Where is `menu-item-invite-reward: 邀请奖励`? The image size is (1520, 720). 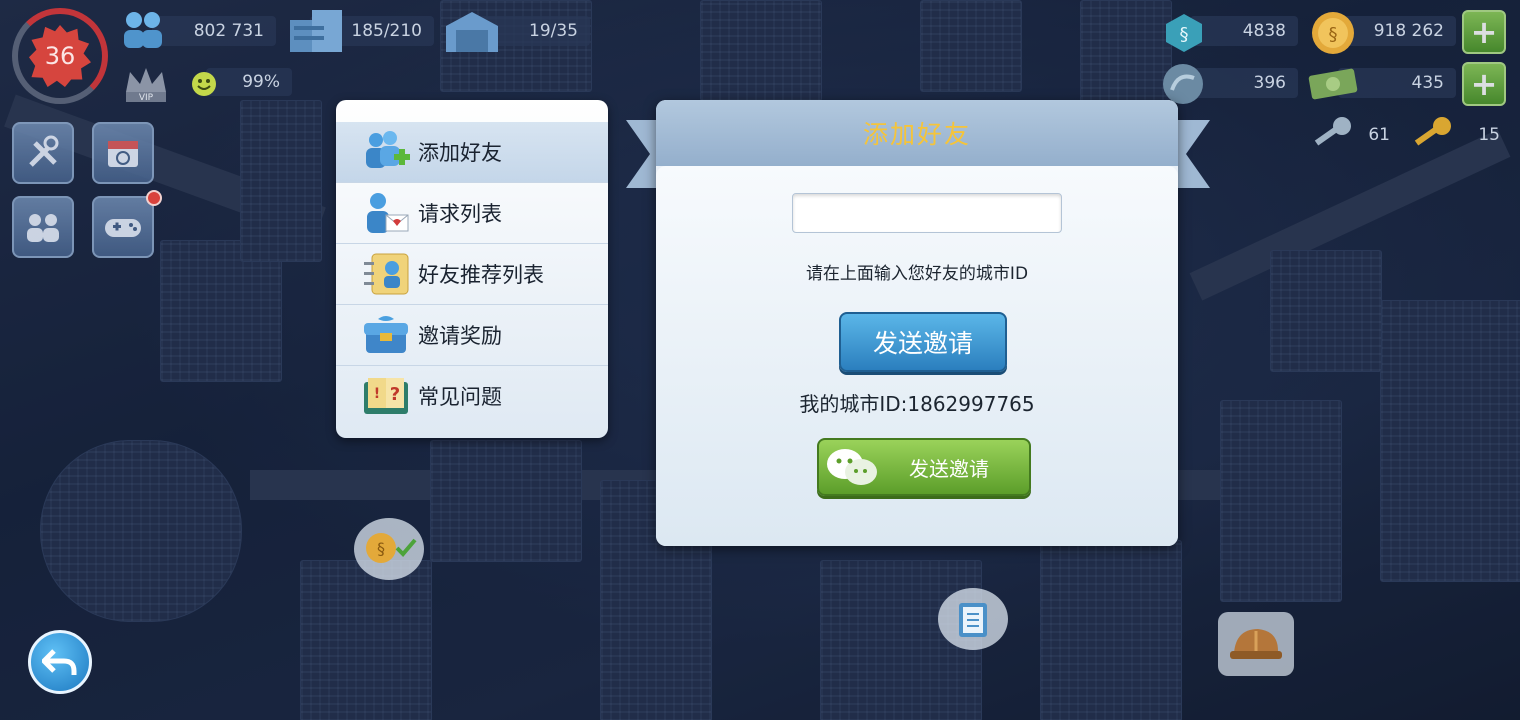 menu-item-invite-reward: 邀请奖励 is located at coordinates (472, 335).